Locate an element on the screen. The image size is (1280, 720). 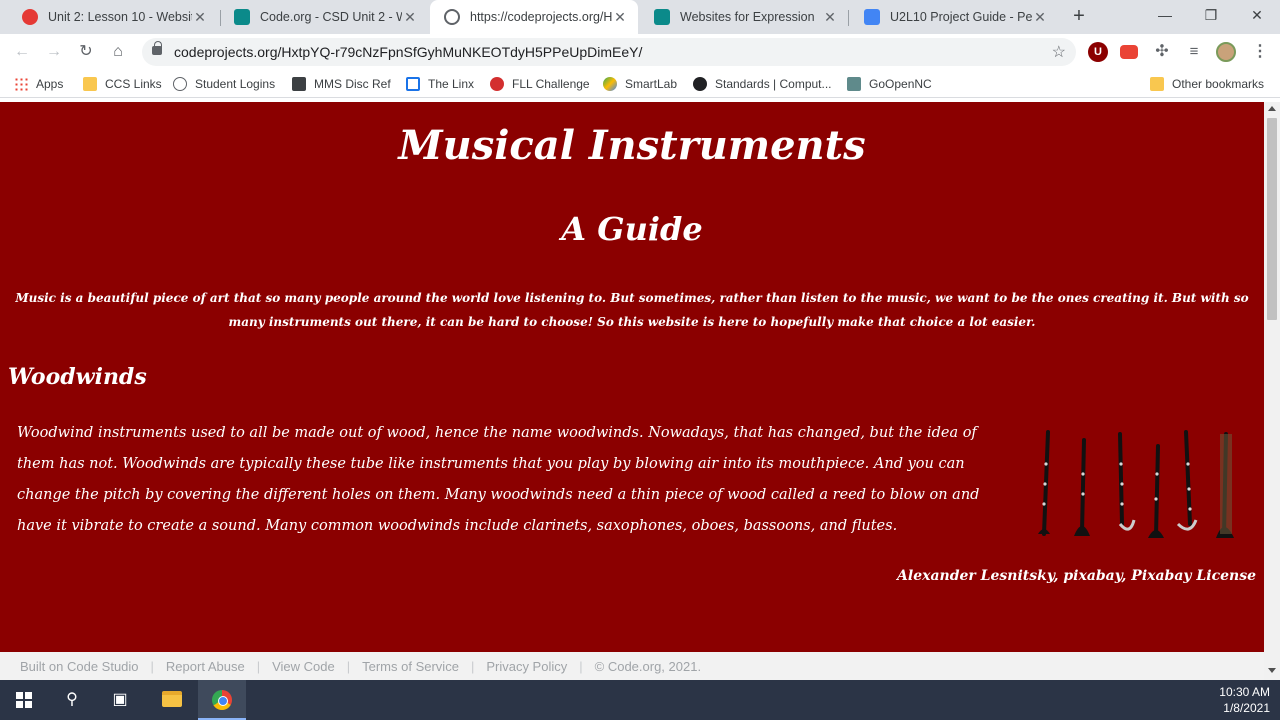
bookmark-mms-disc-ref: MMS Disc Ref is located at coordinates (341, 84).